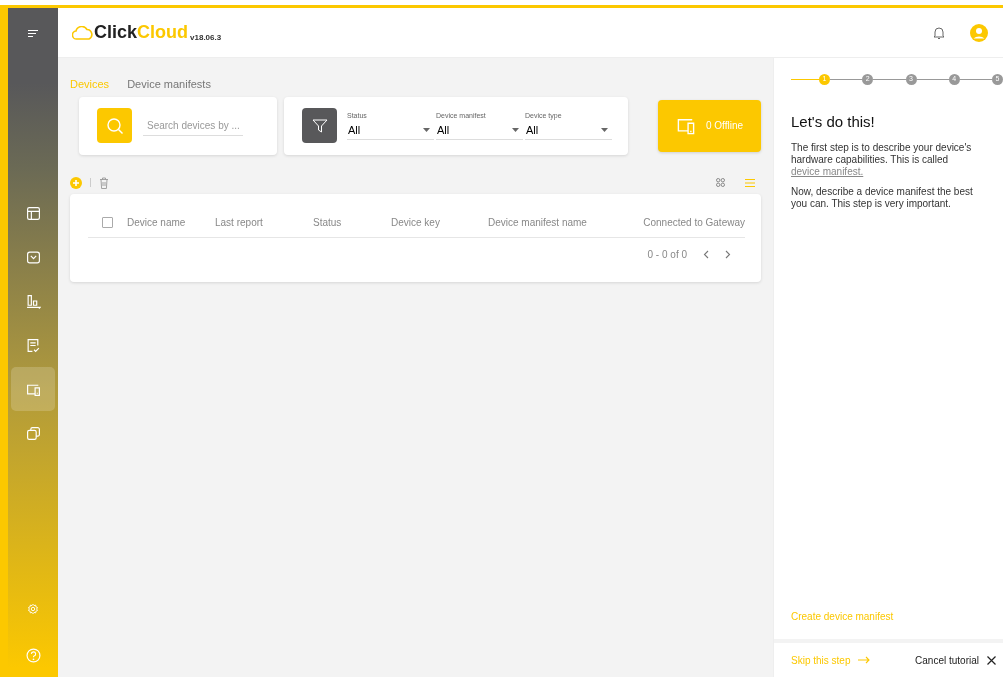 This screenshot has width=1003, height=677. I want to click on column-header: Status, so click(328, 222).